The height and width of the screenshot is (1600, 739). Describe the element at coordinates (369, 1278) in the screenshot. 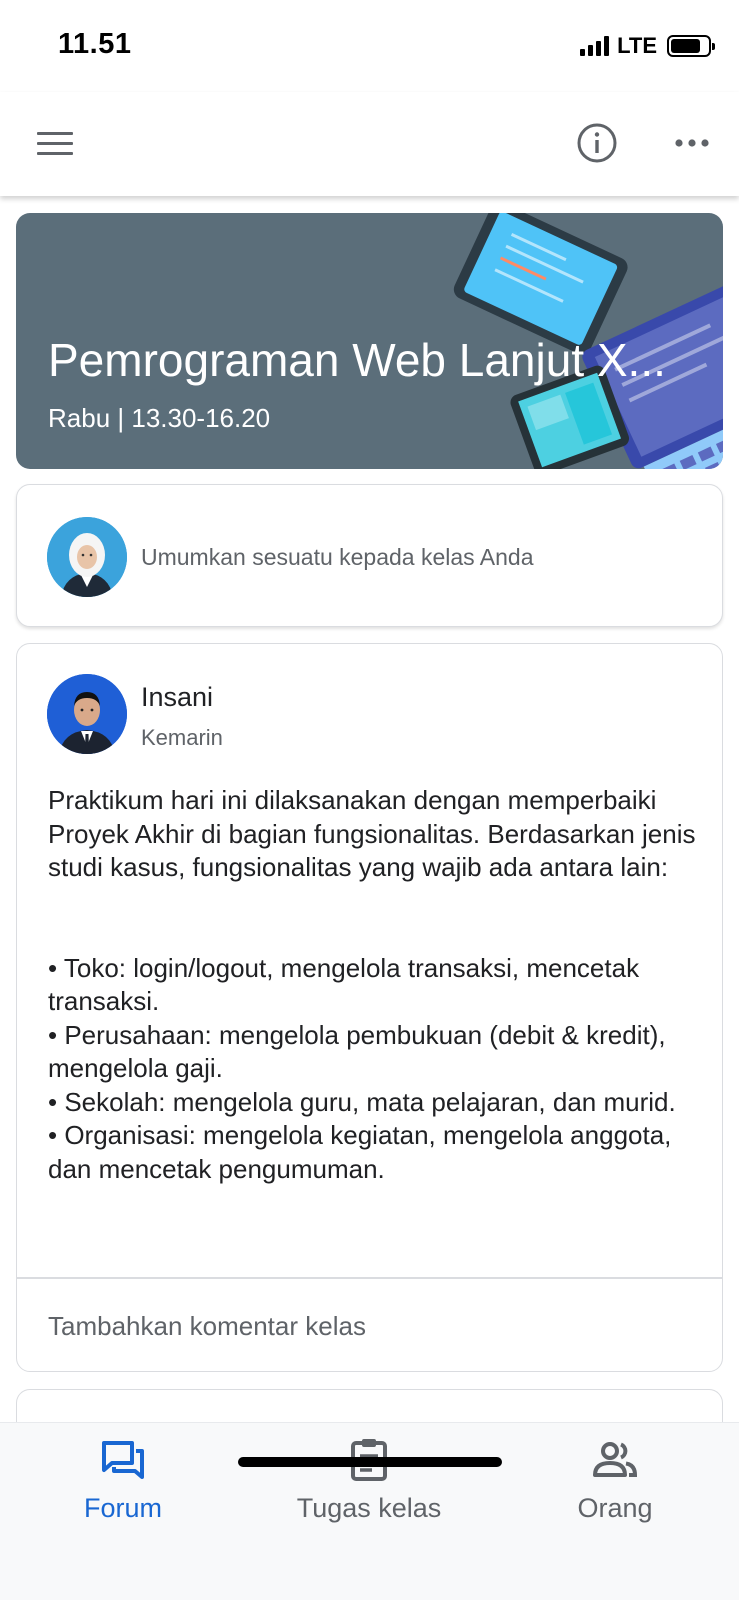

I see `divider` at that location.